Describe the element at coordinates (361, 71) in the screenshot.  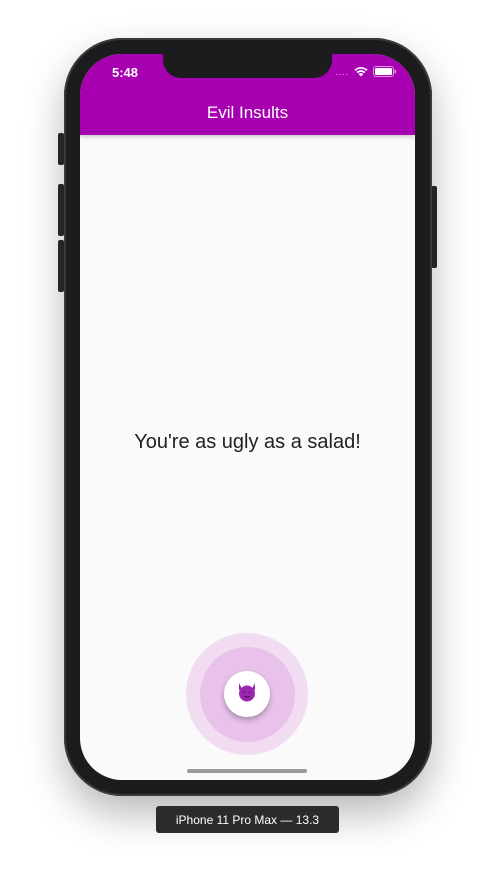
I see `wifi-icon` at that location.